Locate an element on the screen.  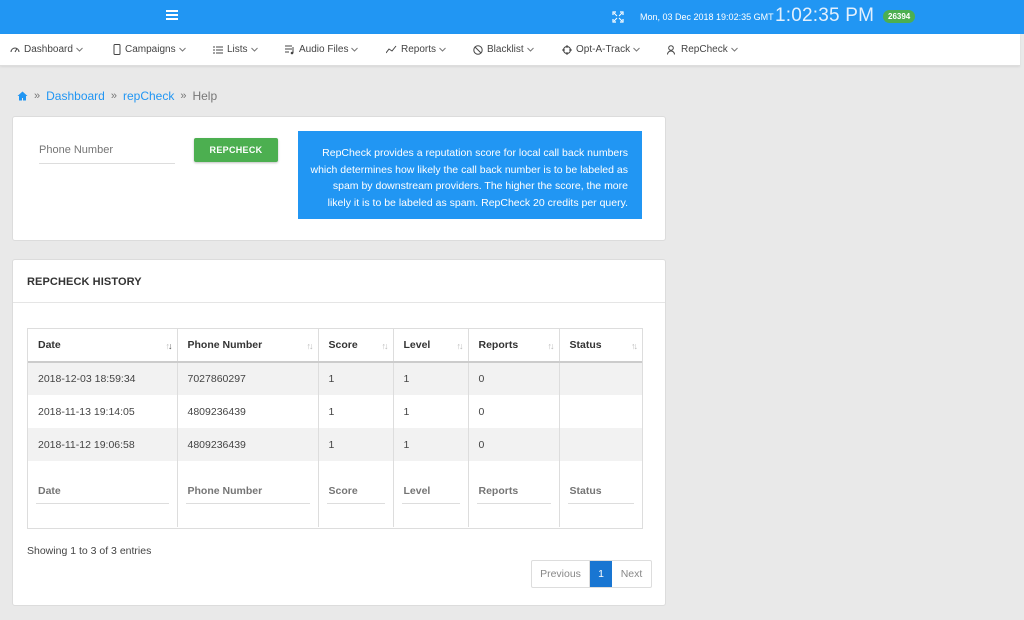
server-datetime: Mon, 03 Dec 2018 19:02:35 GMT is located at coordinates (707, 17).